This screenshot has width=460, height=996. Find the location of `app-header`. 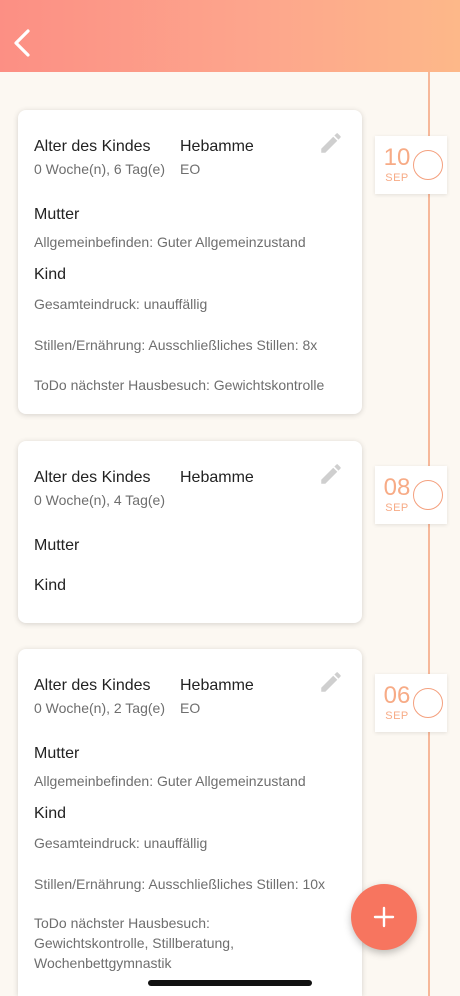

app-header is located at coordinates (230, 36).